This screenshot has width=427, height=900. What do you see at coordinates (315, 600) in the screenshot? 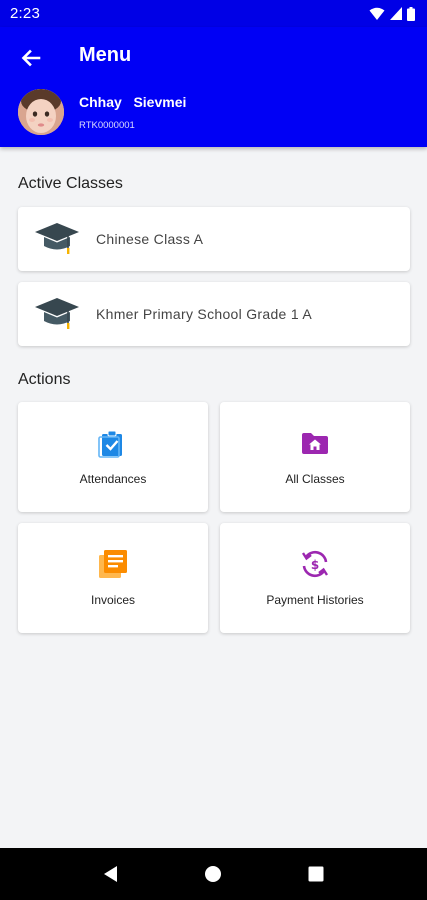
I see `action-label: Payment Histories` at bounding box center [315, 600].